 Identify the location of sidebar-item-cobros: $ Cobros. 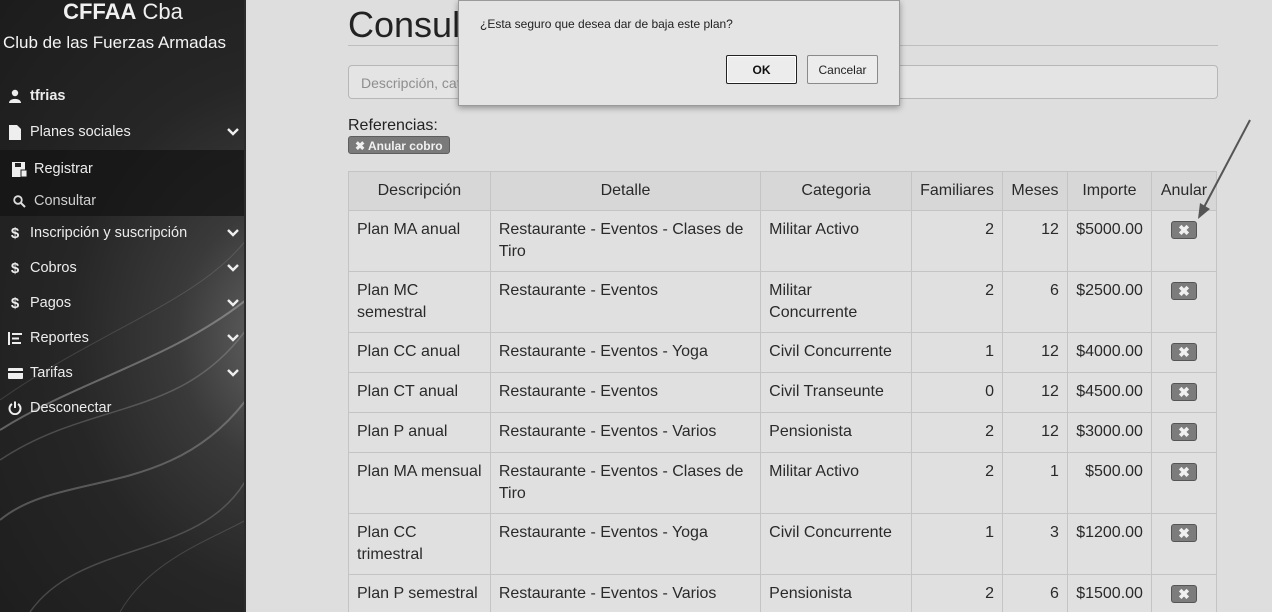
(122, 268).